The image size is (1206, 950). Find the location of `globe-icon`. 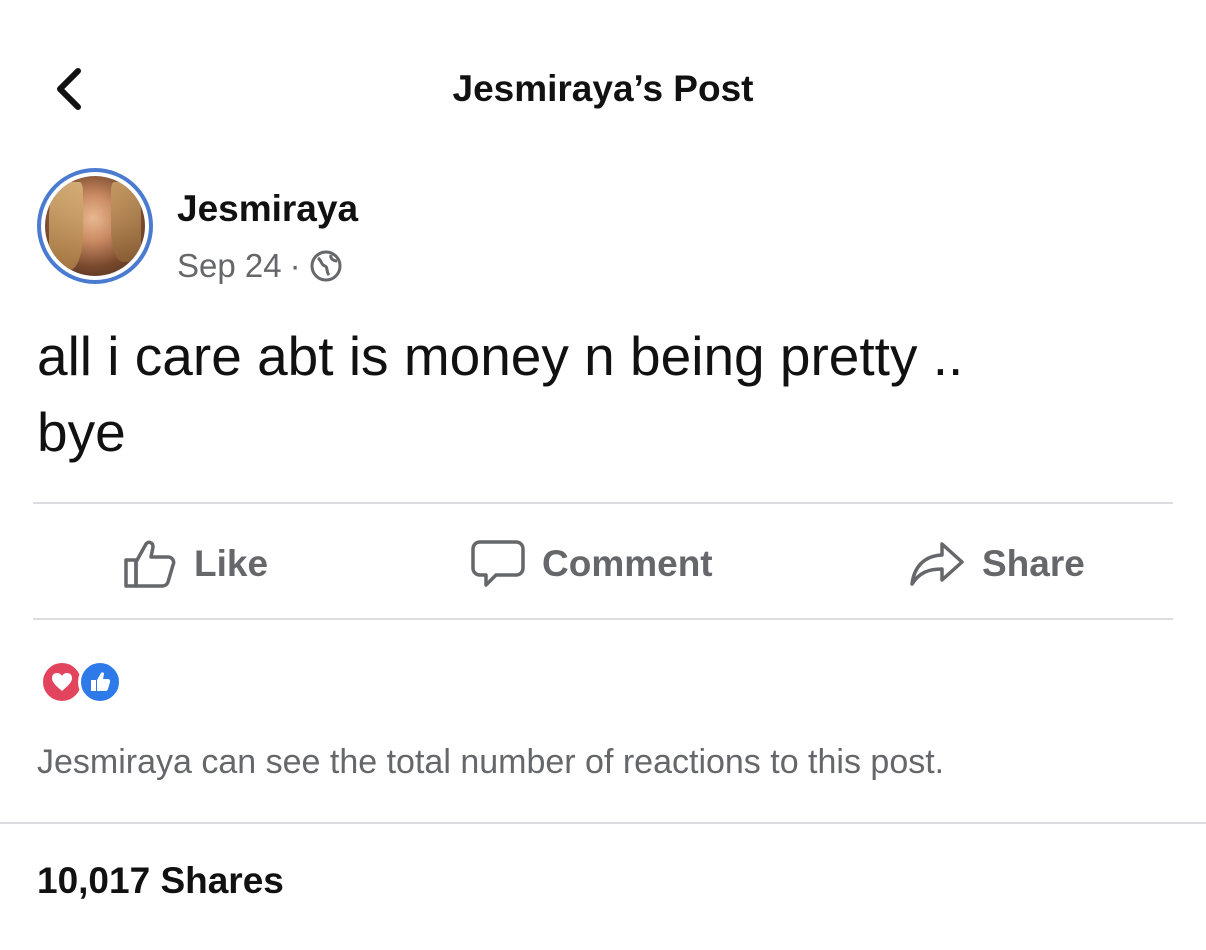

globe-icon is located at coordinates (326, 266).